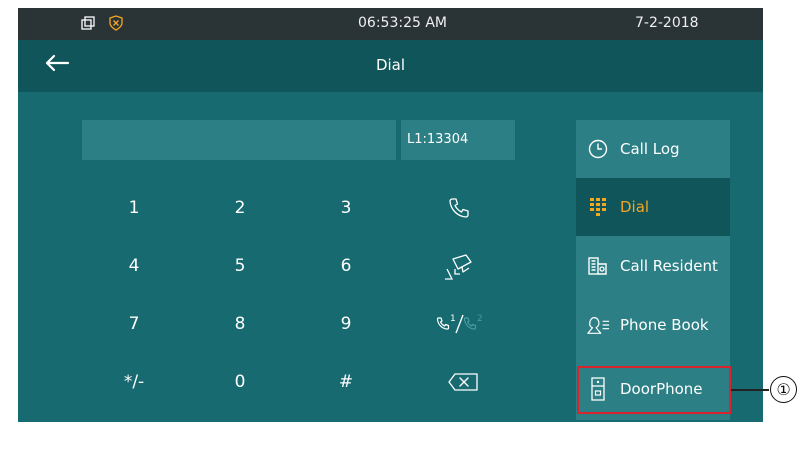 The height and width of the screenshot is (451, 809). I want to click on sidebar-item-label: Phone Book, so click(664, 325).